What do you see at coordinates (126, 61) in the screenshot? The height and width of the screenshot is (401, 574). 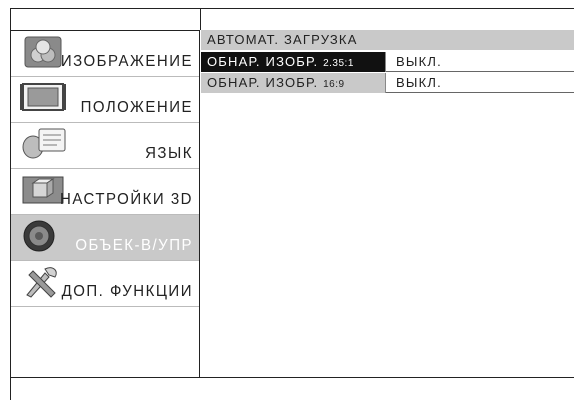 I see `sidebar-item-label: ИЗОБРАЖЕНИЕ` at bounding box center [126, 61].